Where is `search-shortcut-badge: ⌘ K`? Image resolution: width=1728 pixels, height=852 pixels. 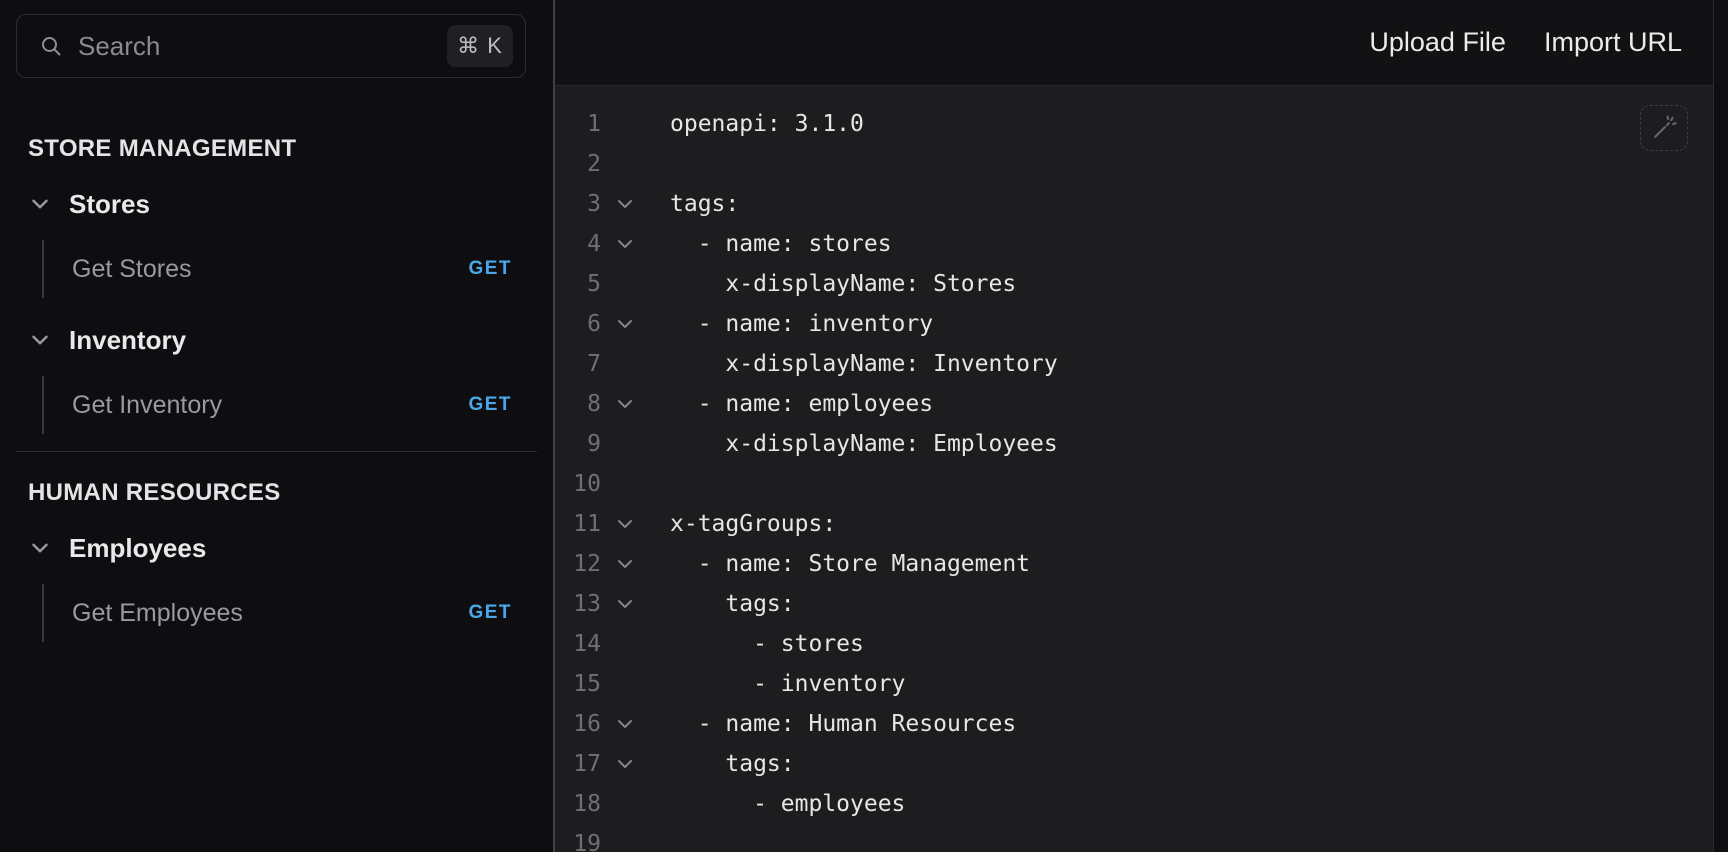
search-shortcut-badge: ⌘ K is located at coordinates (480, 46).